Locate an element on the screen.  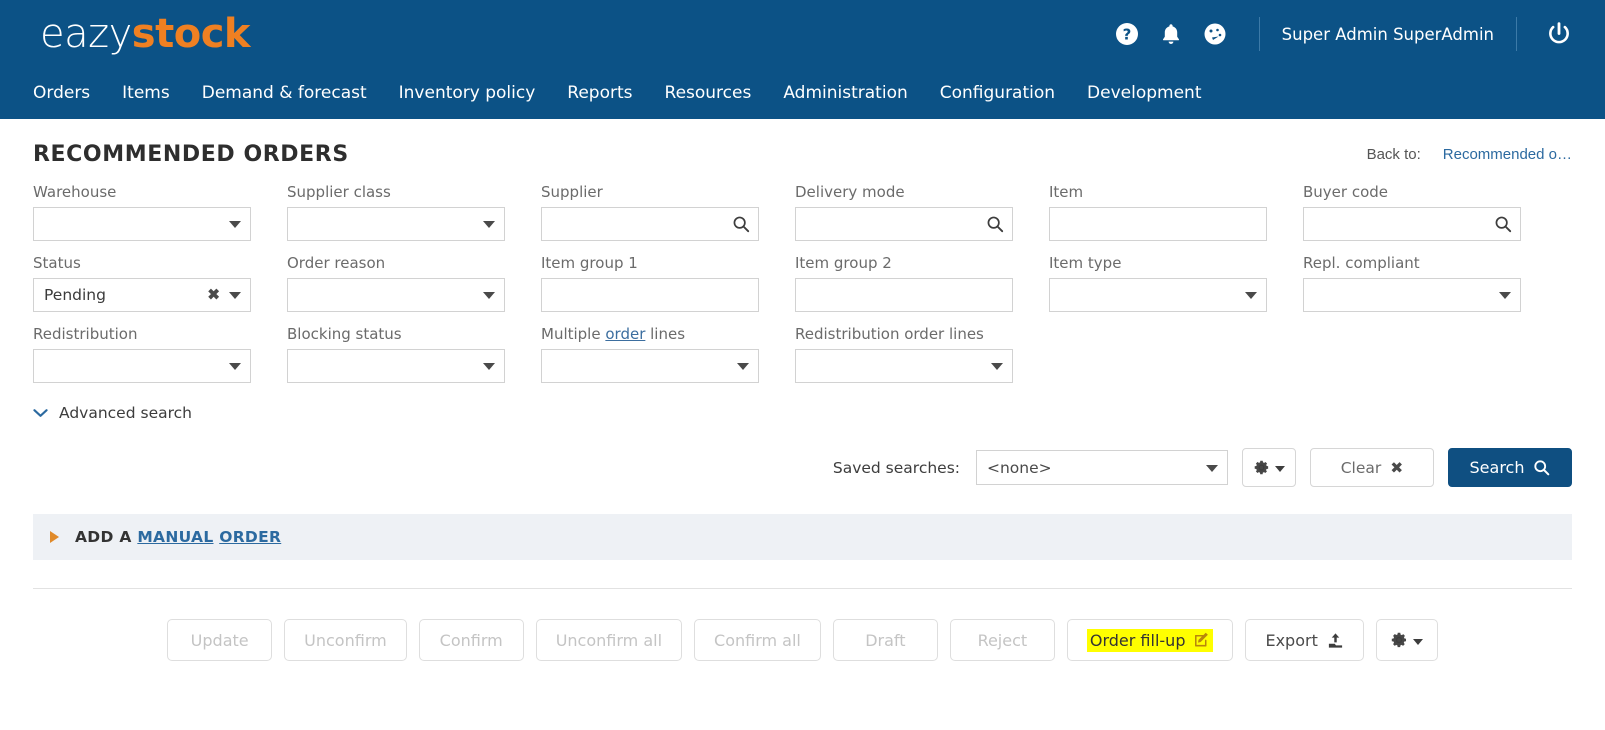
item-input is located at coordinates (1158, 224).